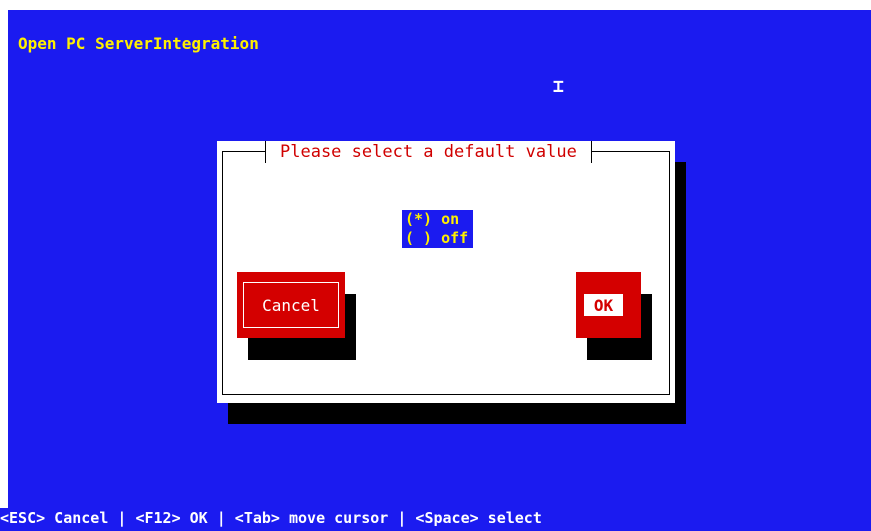 Image resolution: width=871 pixels, height=531 pixels. I want to click on ok-button-label: OK, so click(603, 305).